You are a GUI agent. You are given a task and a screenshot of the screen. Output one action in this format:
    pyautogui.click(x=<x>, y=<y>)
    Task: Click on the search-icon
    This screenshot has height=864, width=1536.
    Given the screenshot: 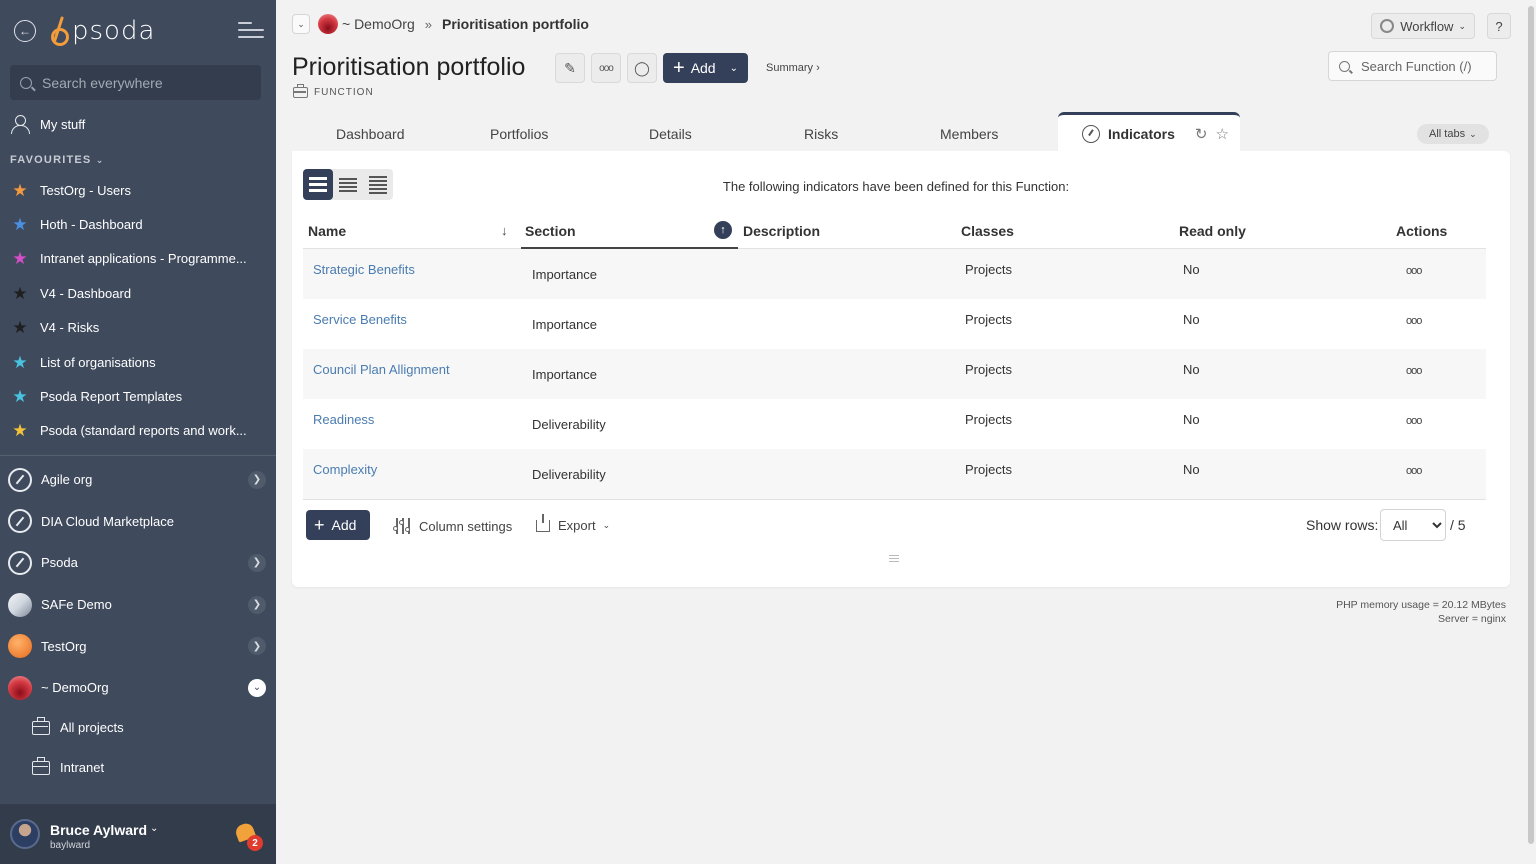 What is the action you would take?
    pyautogui.click(x=1344, y=66)
    